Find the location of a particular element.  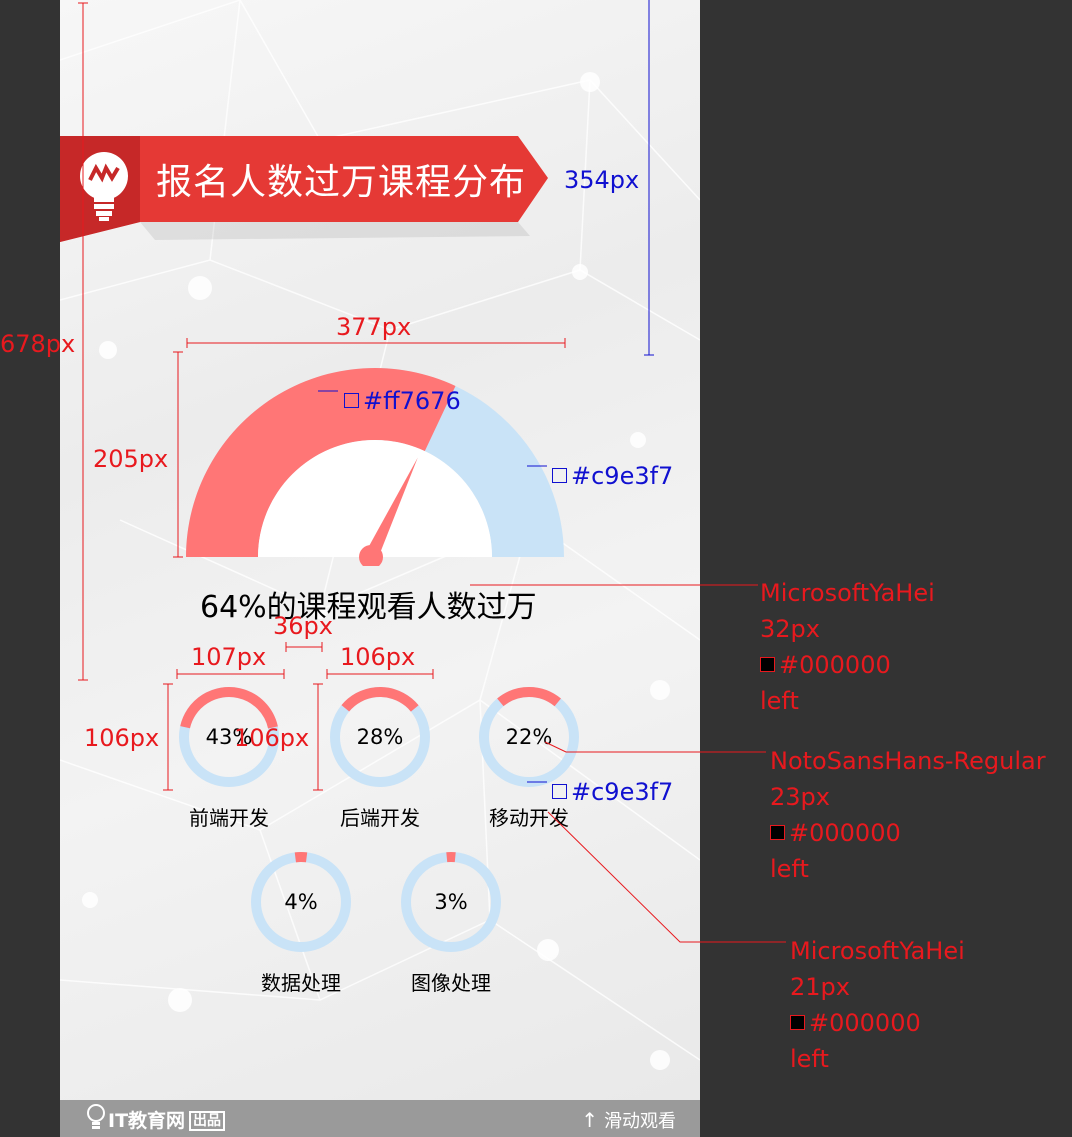

annotation-font-label: MicrosoftYaHei 21px #000000 left is located at coordinates (877, 1005).